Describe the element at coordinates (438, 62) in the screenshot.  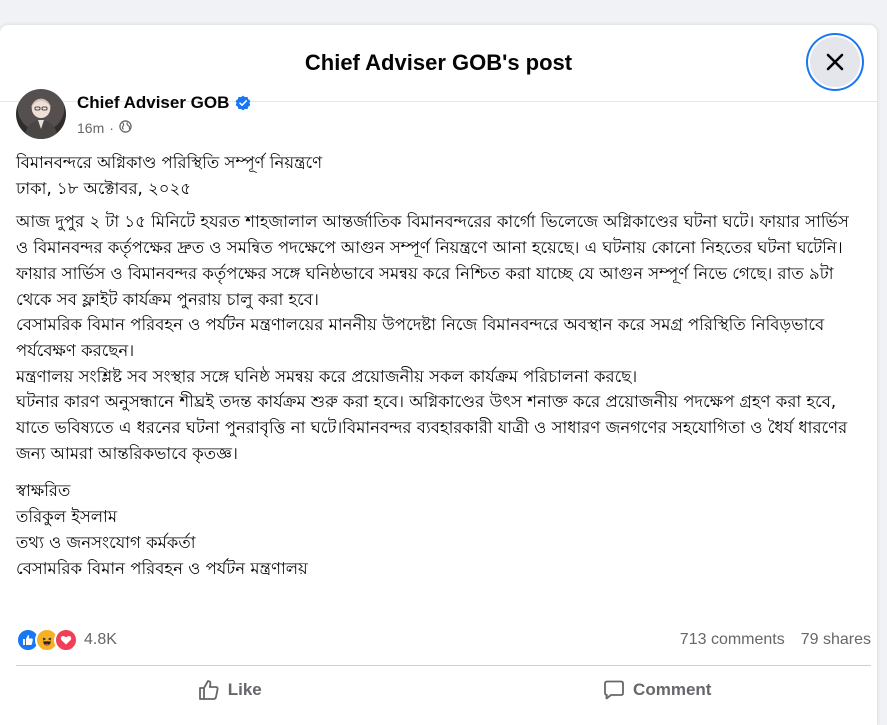
I see `dialog-title: Chief Adviser GOB's post` at that location.